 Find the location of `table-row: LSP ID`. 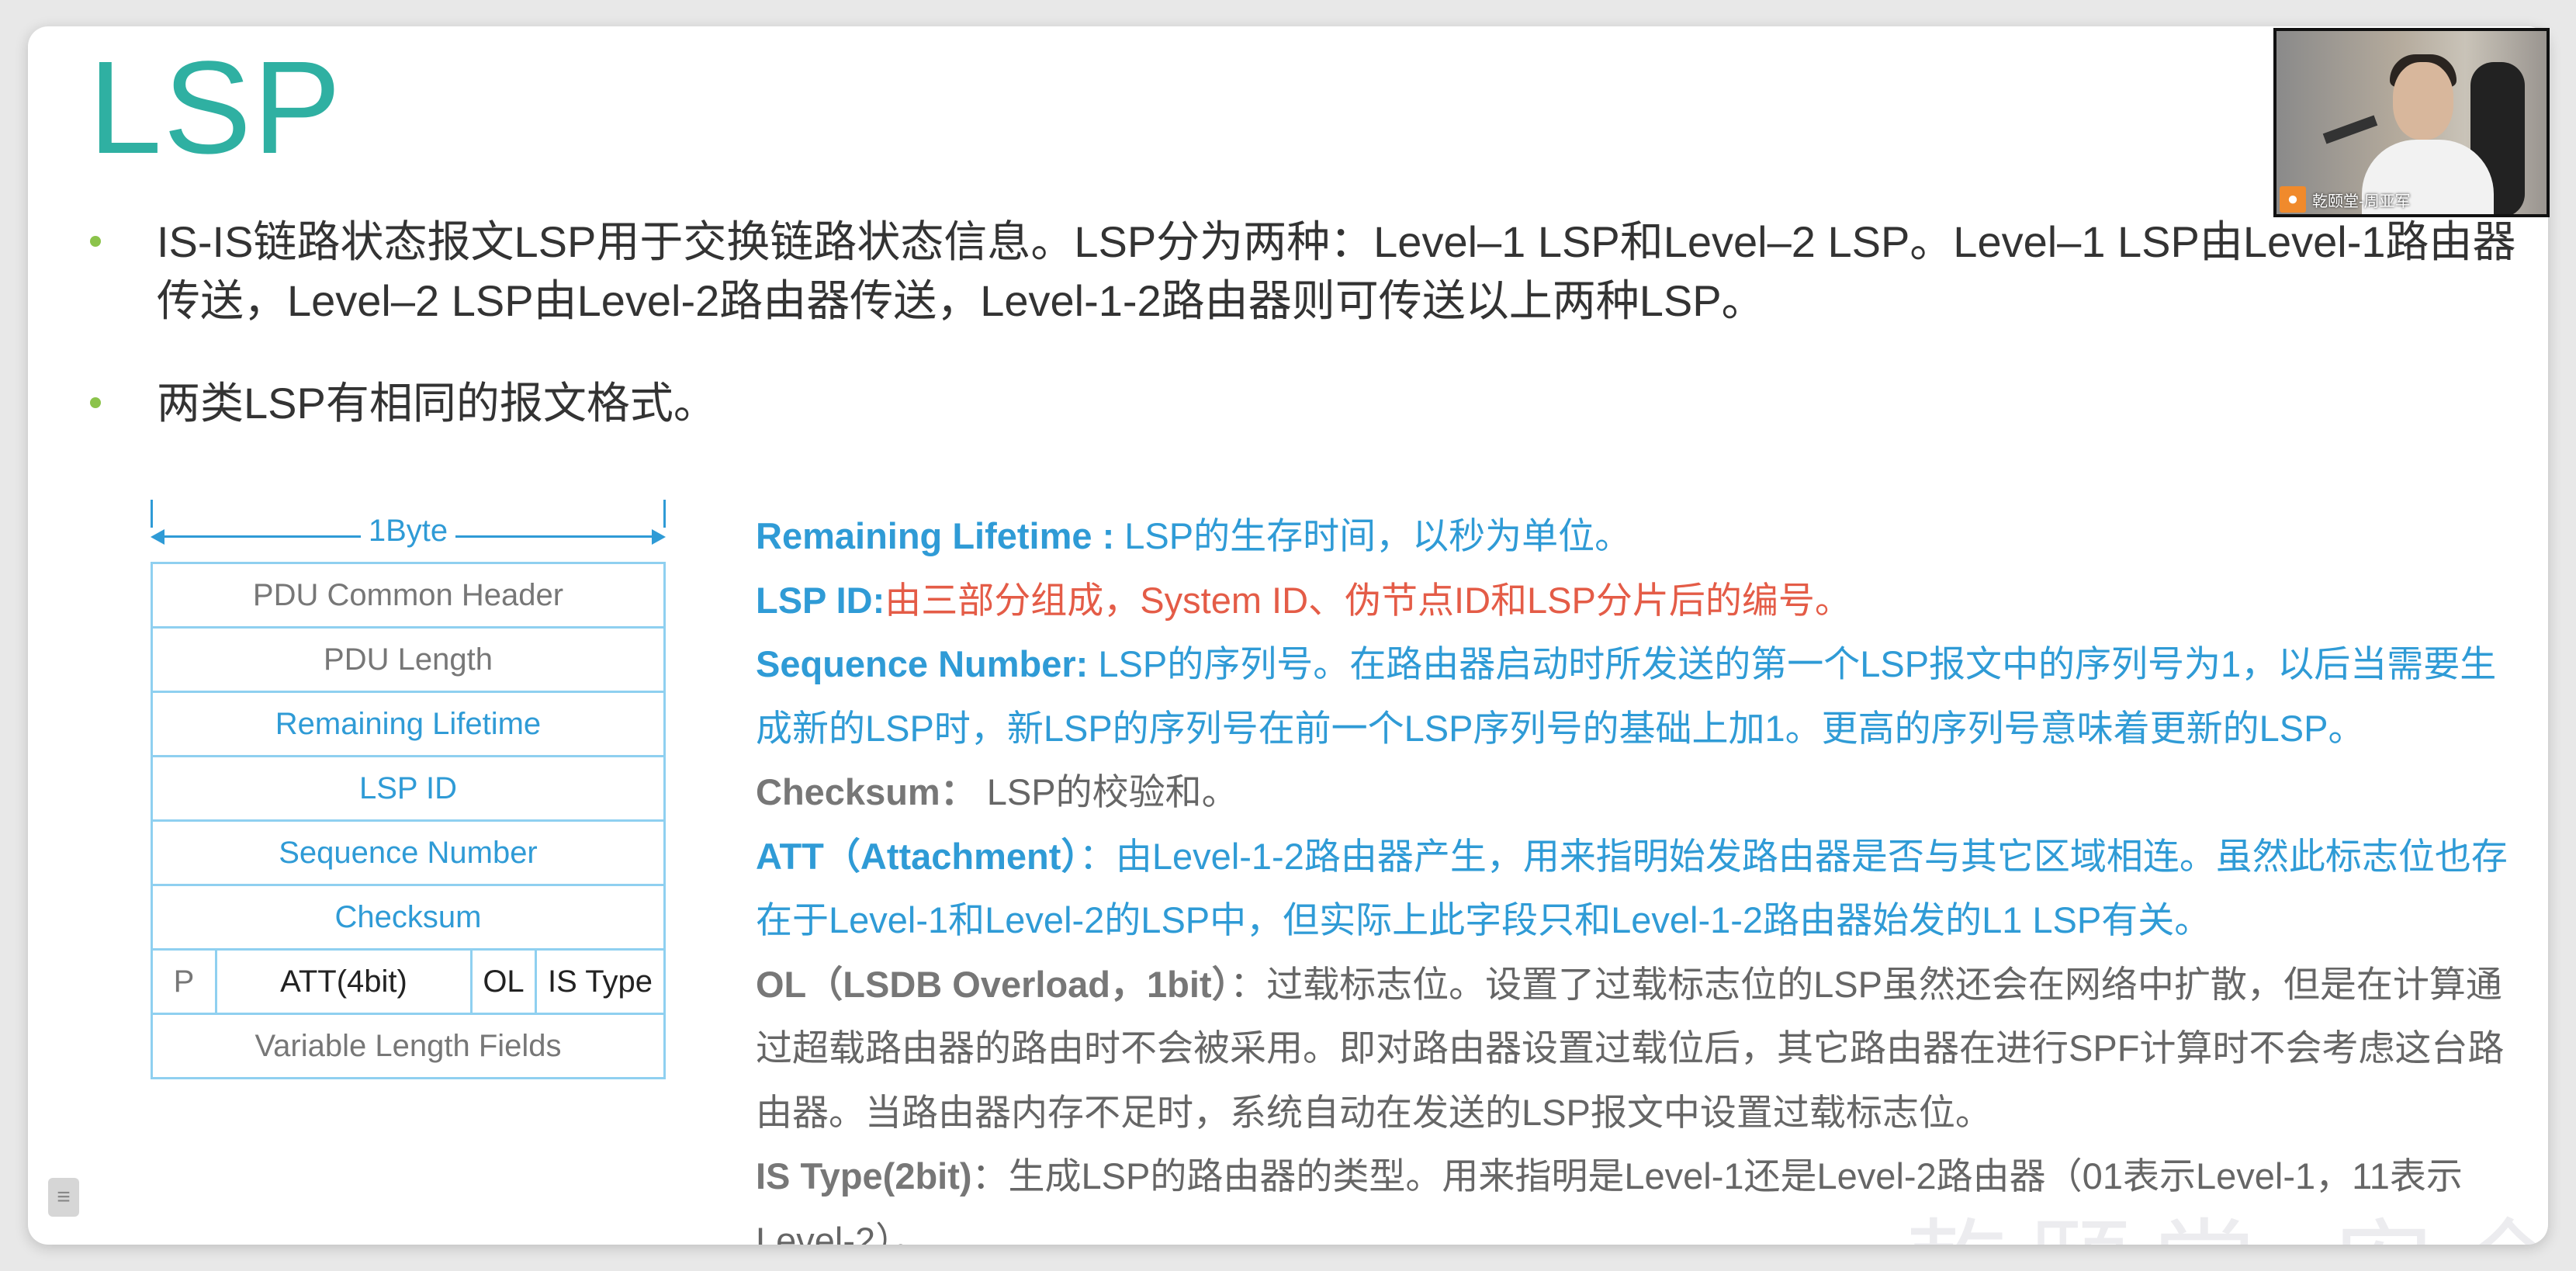

table-row: LSP ID is located at coordinates (408, 789).